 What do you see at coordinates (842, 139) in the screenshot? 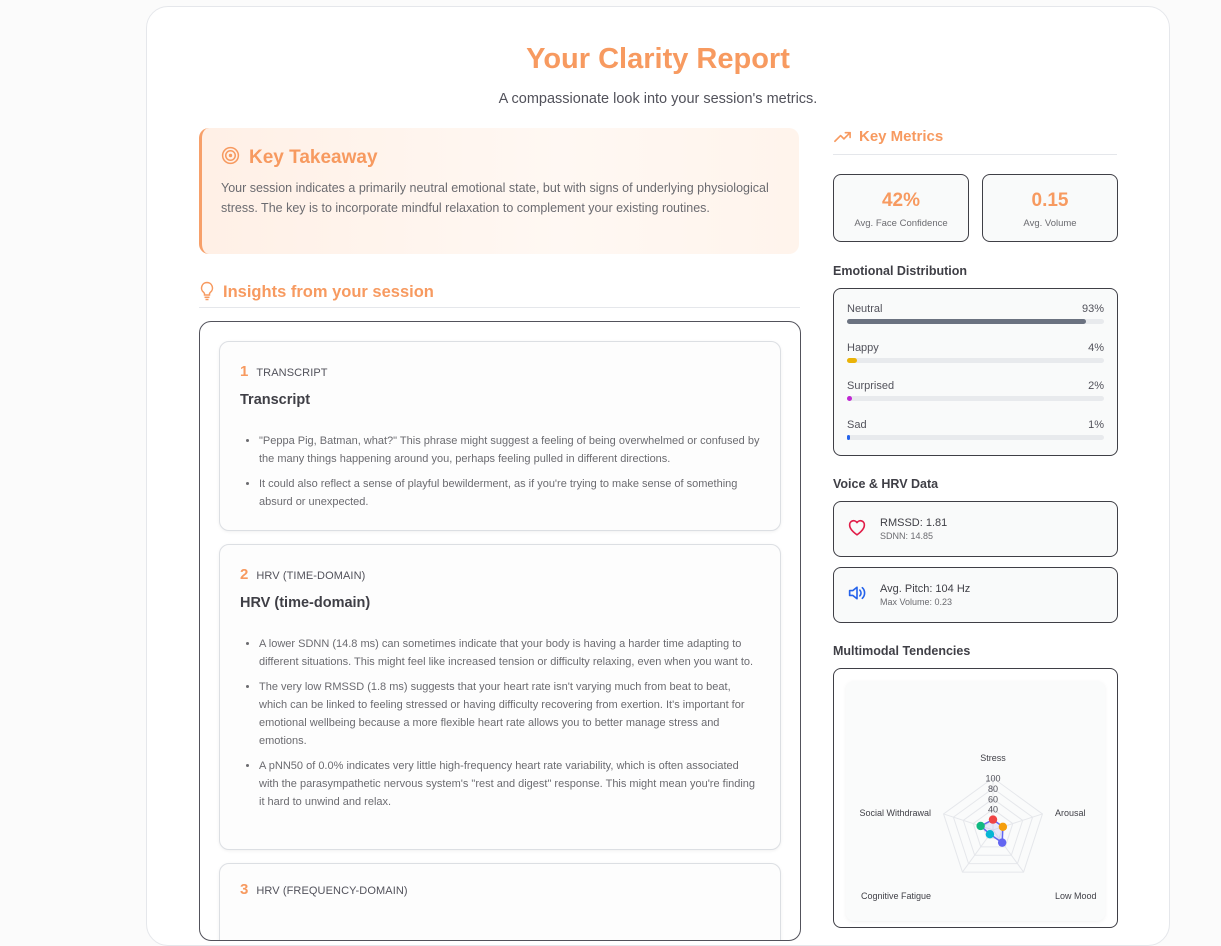
I see `trending-up-icon` at bounding box center [842, 139].